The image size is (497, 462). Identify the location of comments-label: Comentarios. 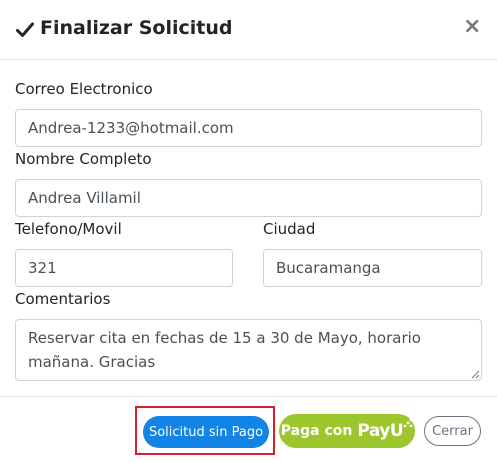
(63, 299).